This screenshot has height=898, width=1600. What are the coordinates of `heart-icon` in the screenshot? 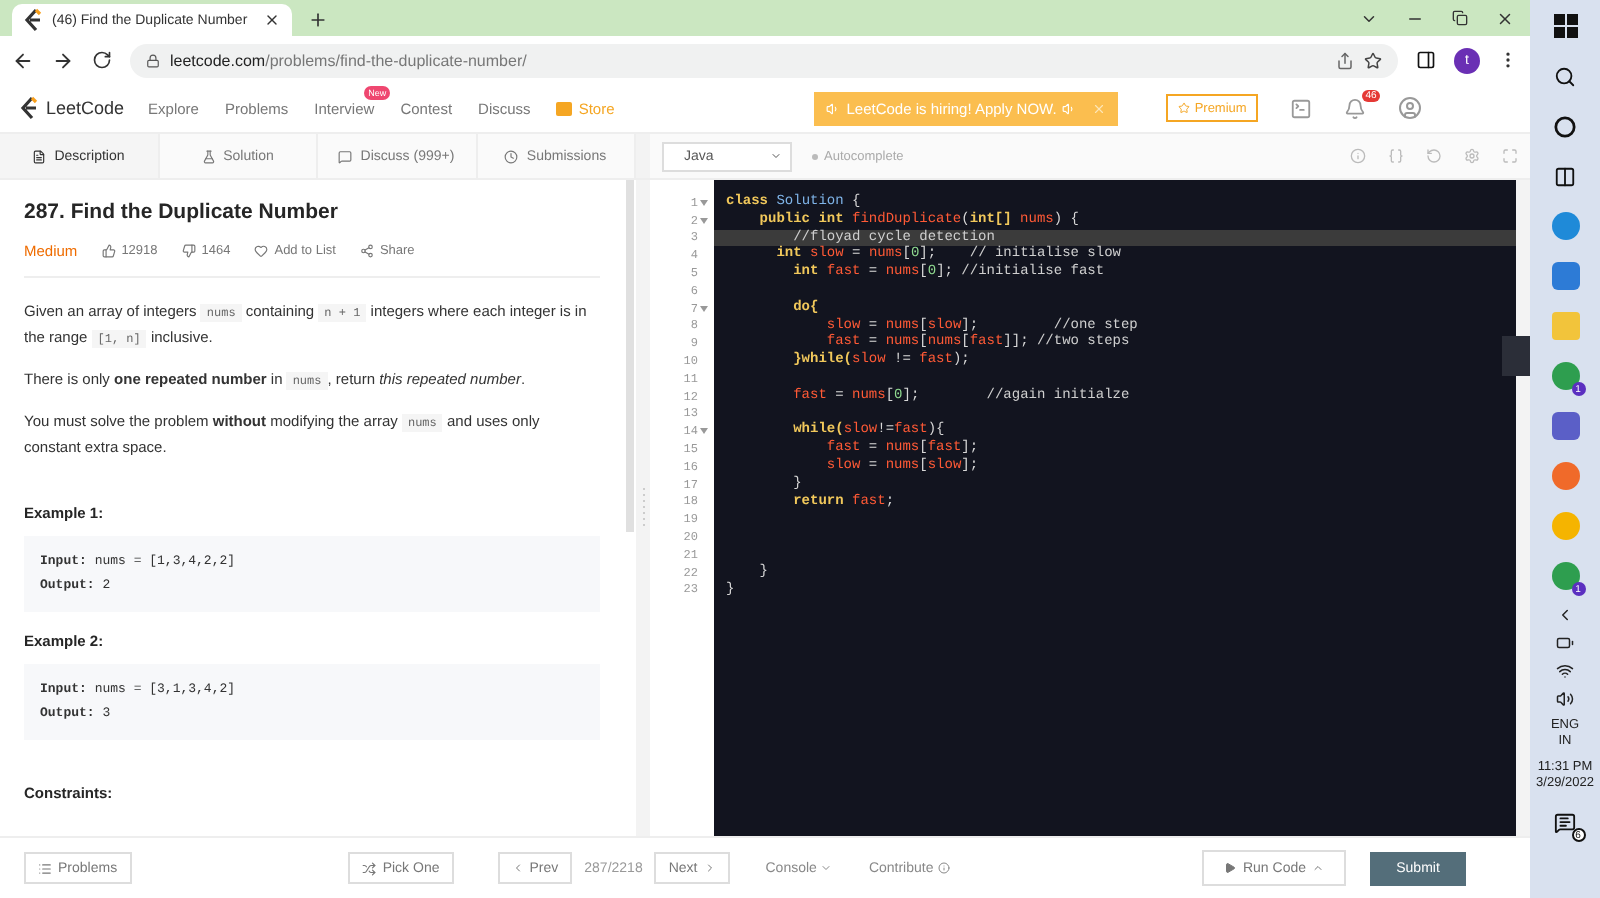 It's located at (261, 251).